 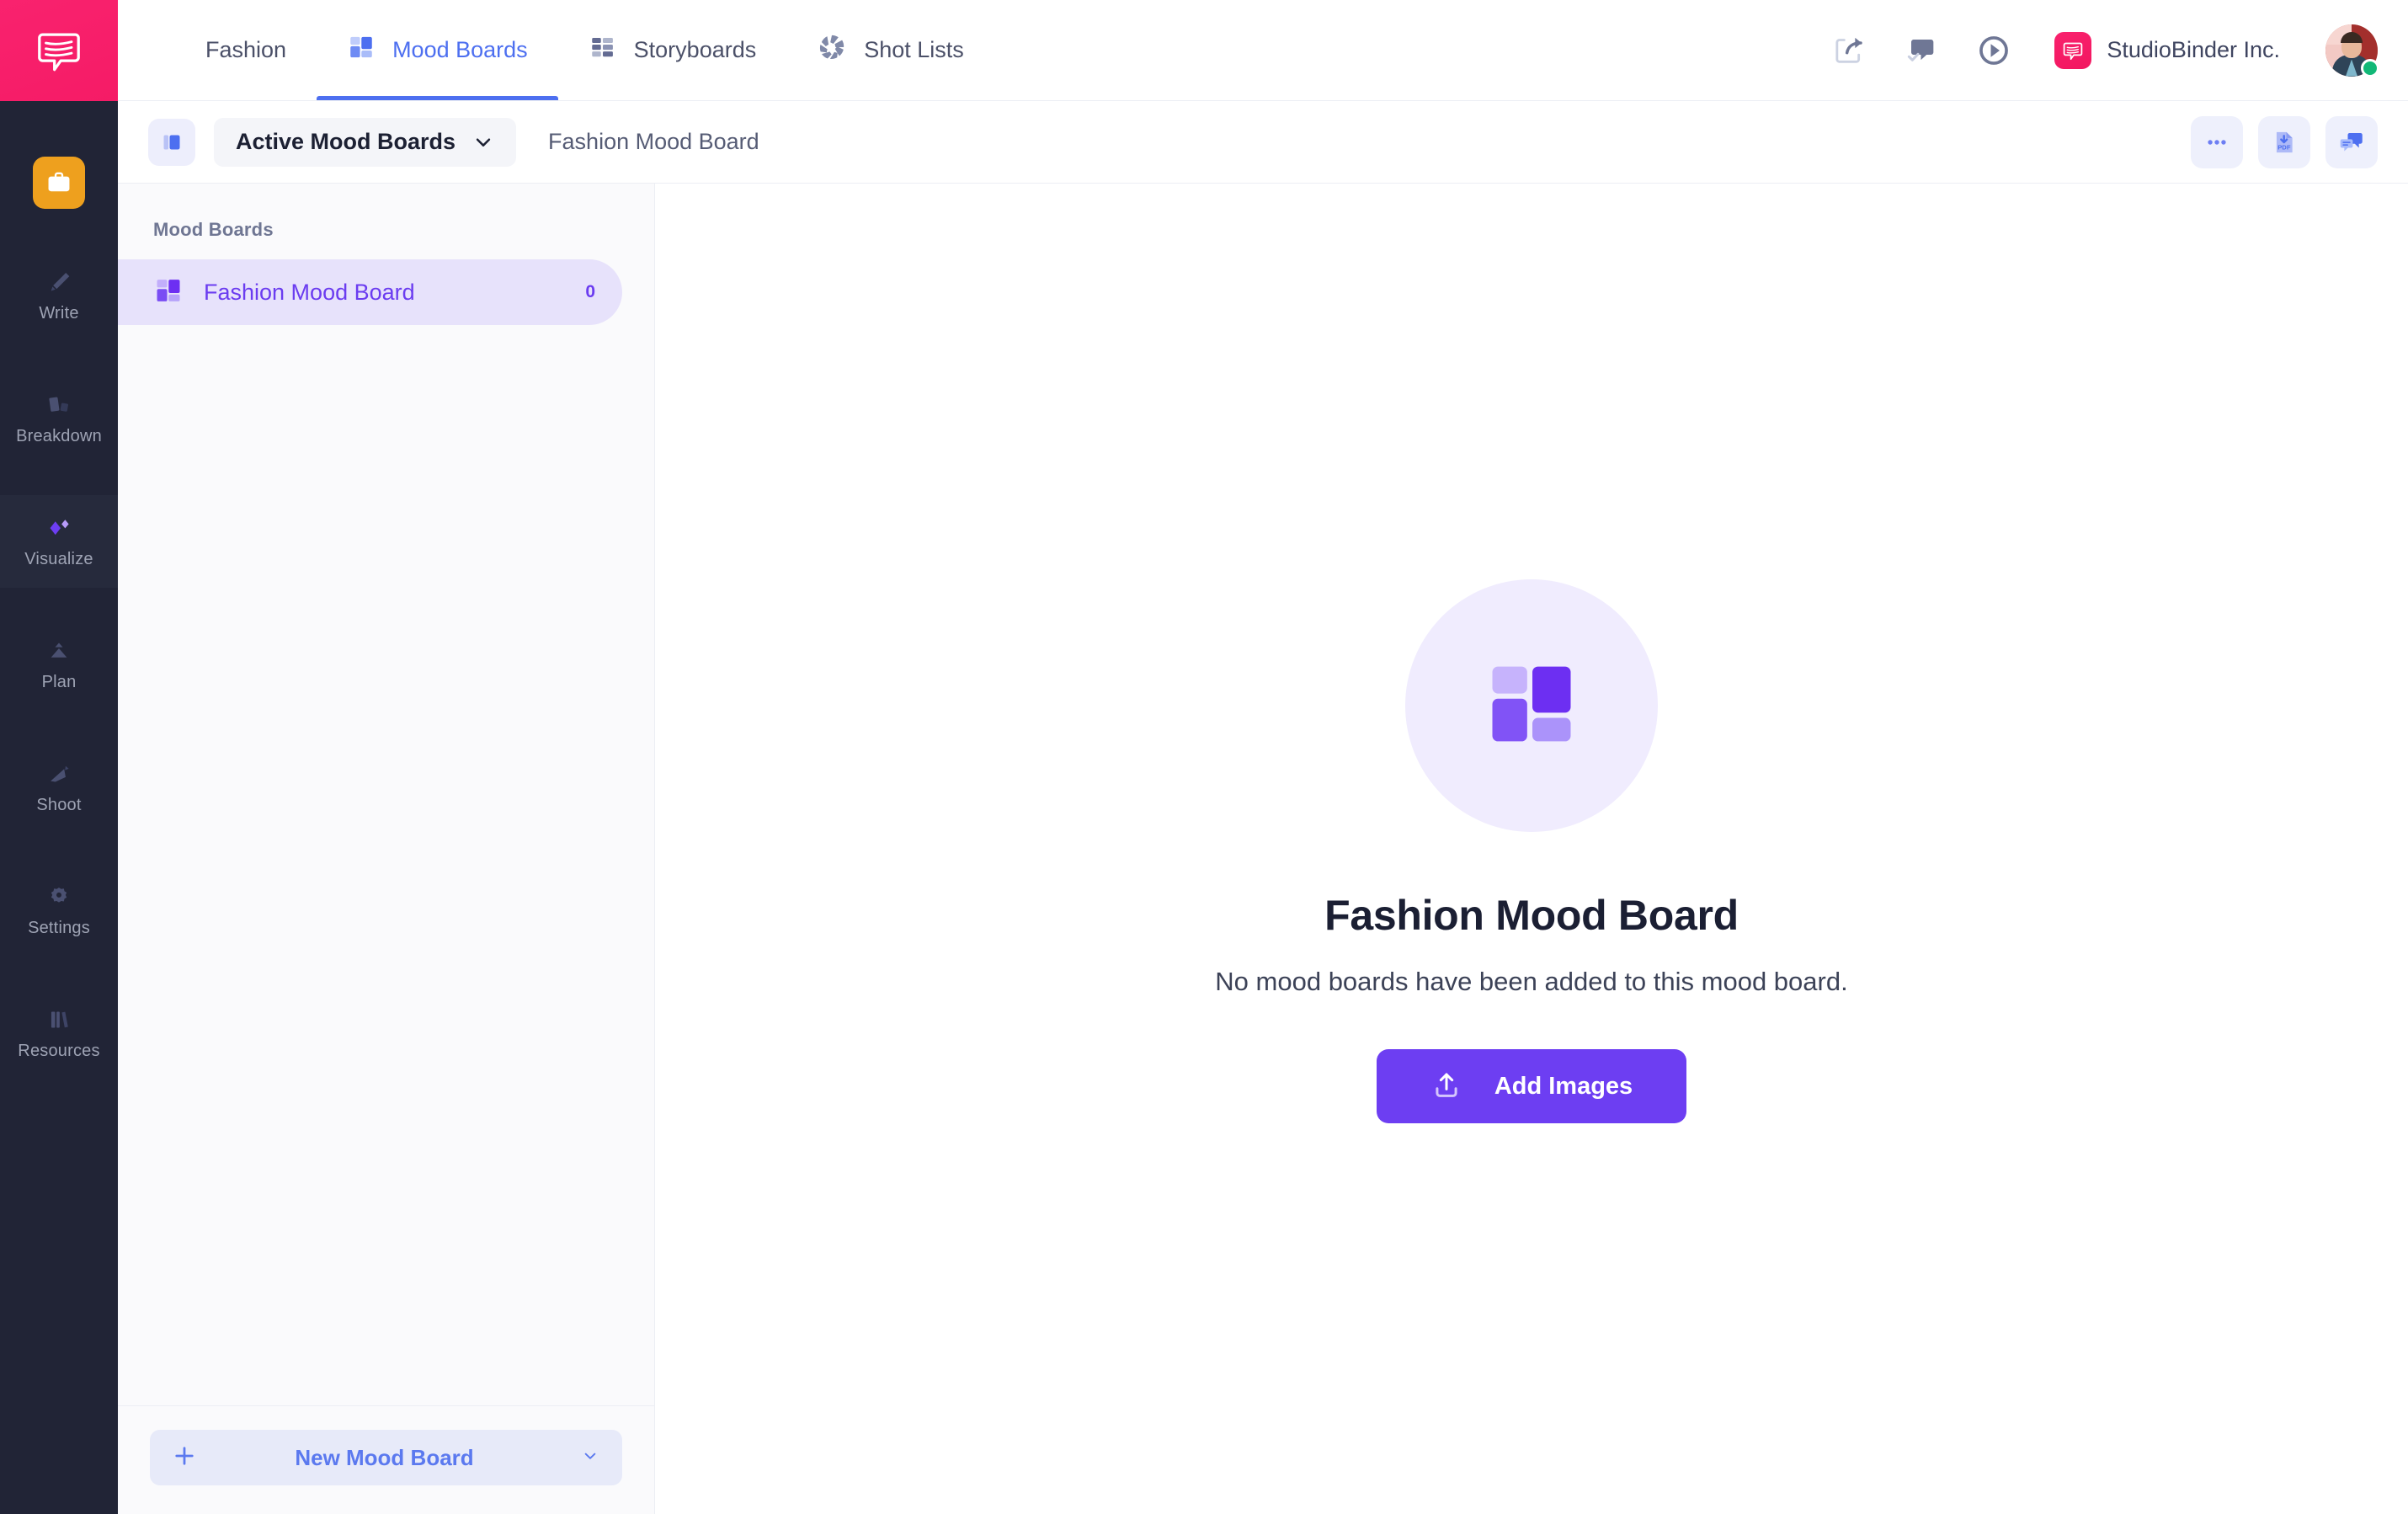 I want to click on sidebar-item-write: Write, so click(x=59, y=295).